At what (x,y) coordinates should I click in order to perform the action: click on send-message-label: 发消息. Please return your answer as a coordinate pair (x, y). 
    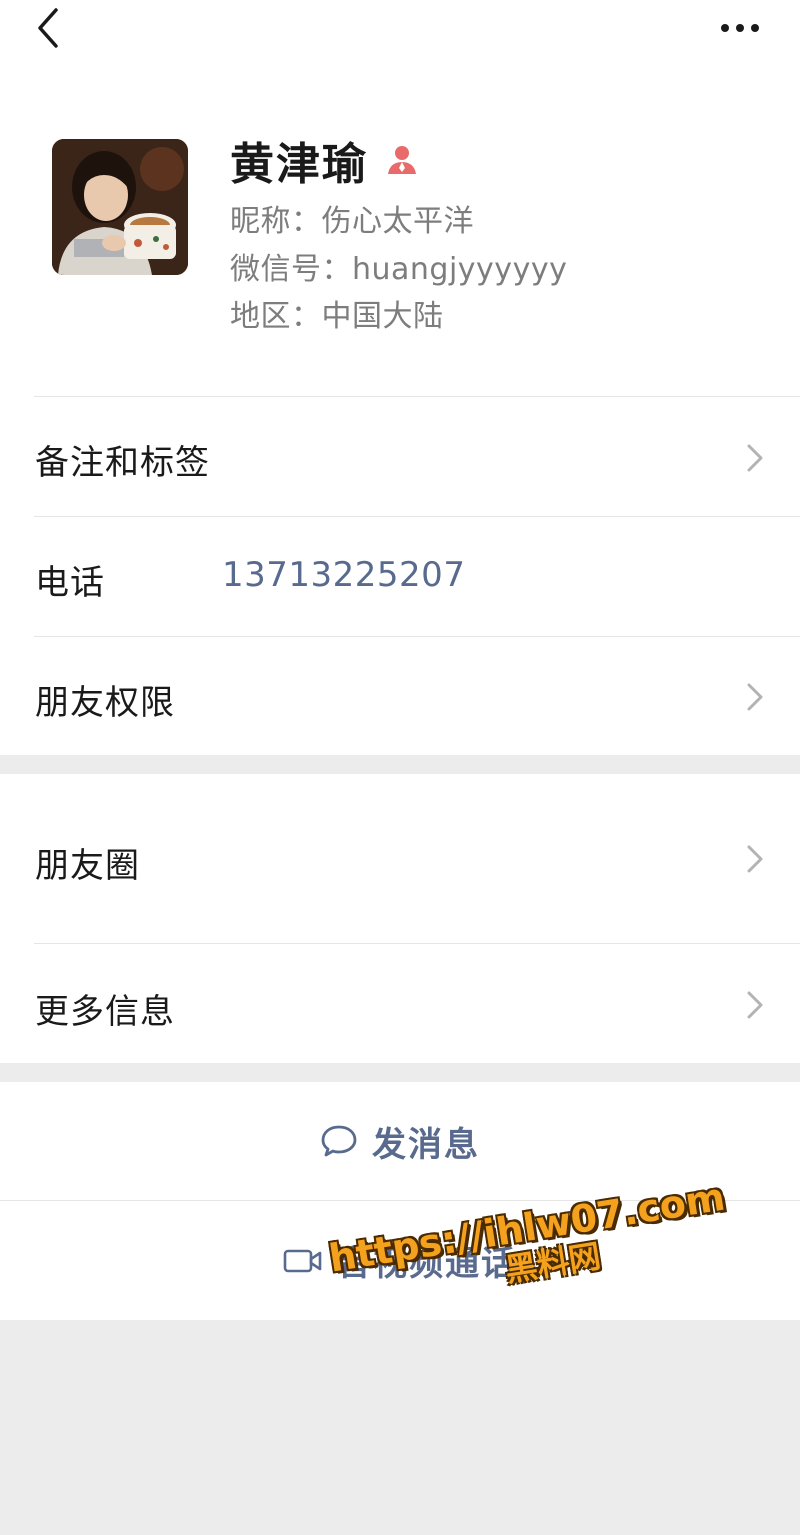
    Looking at the image, I should click on (426, 1144).